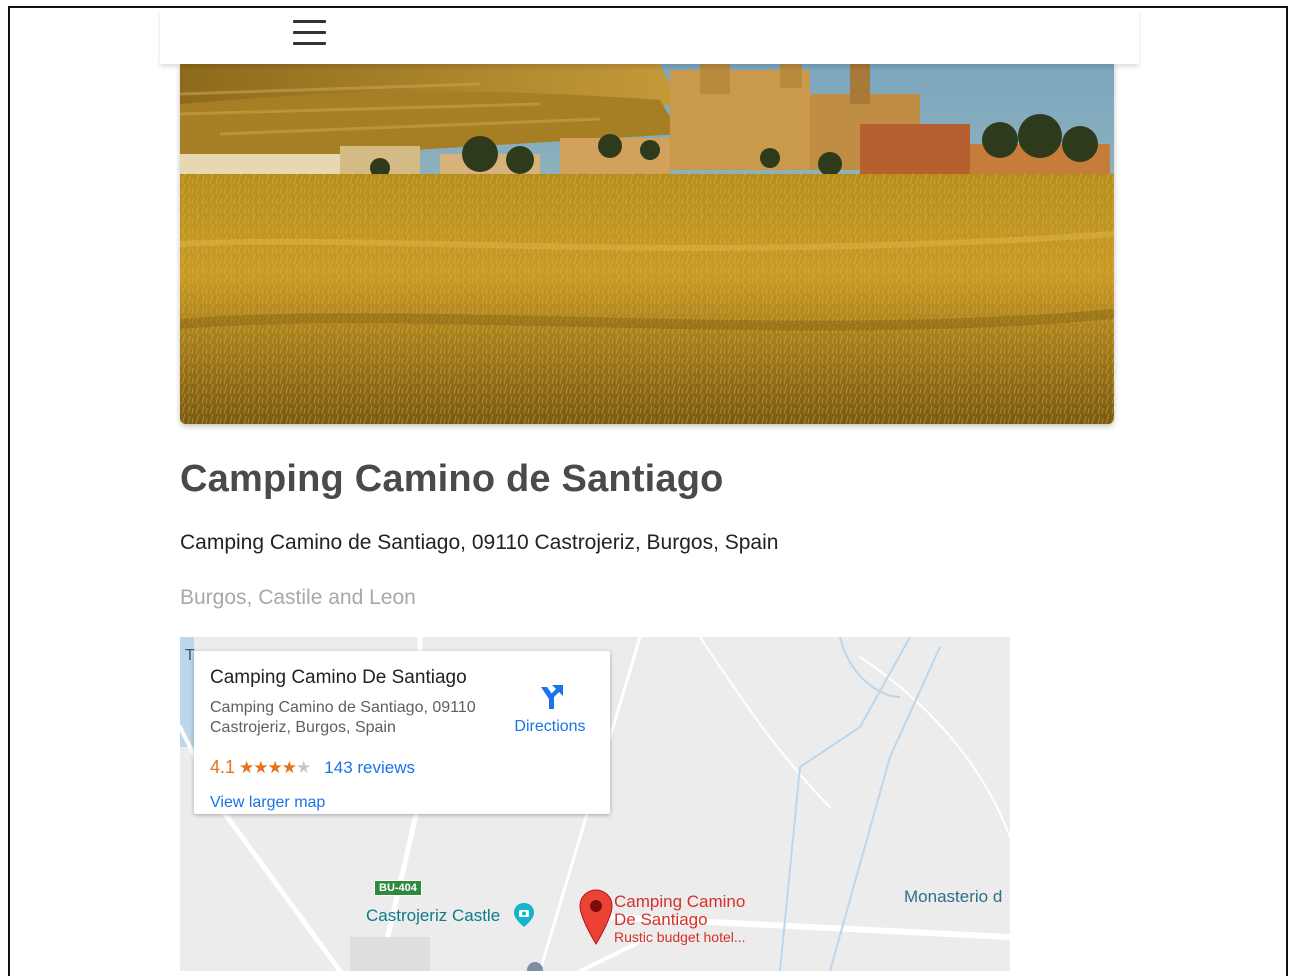  I want to click on road-number-badge: BU-404, so click(398, 888).